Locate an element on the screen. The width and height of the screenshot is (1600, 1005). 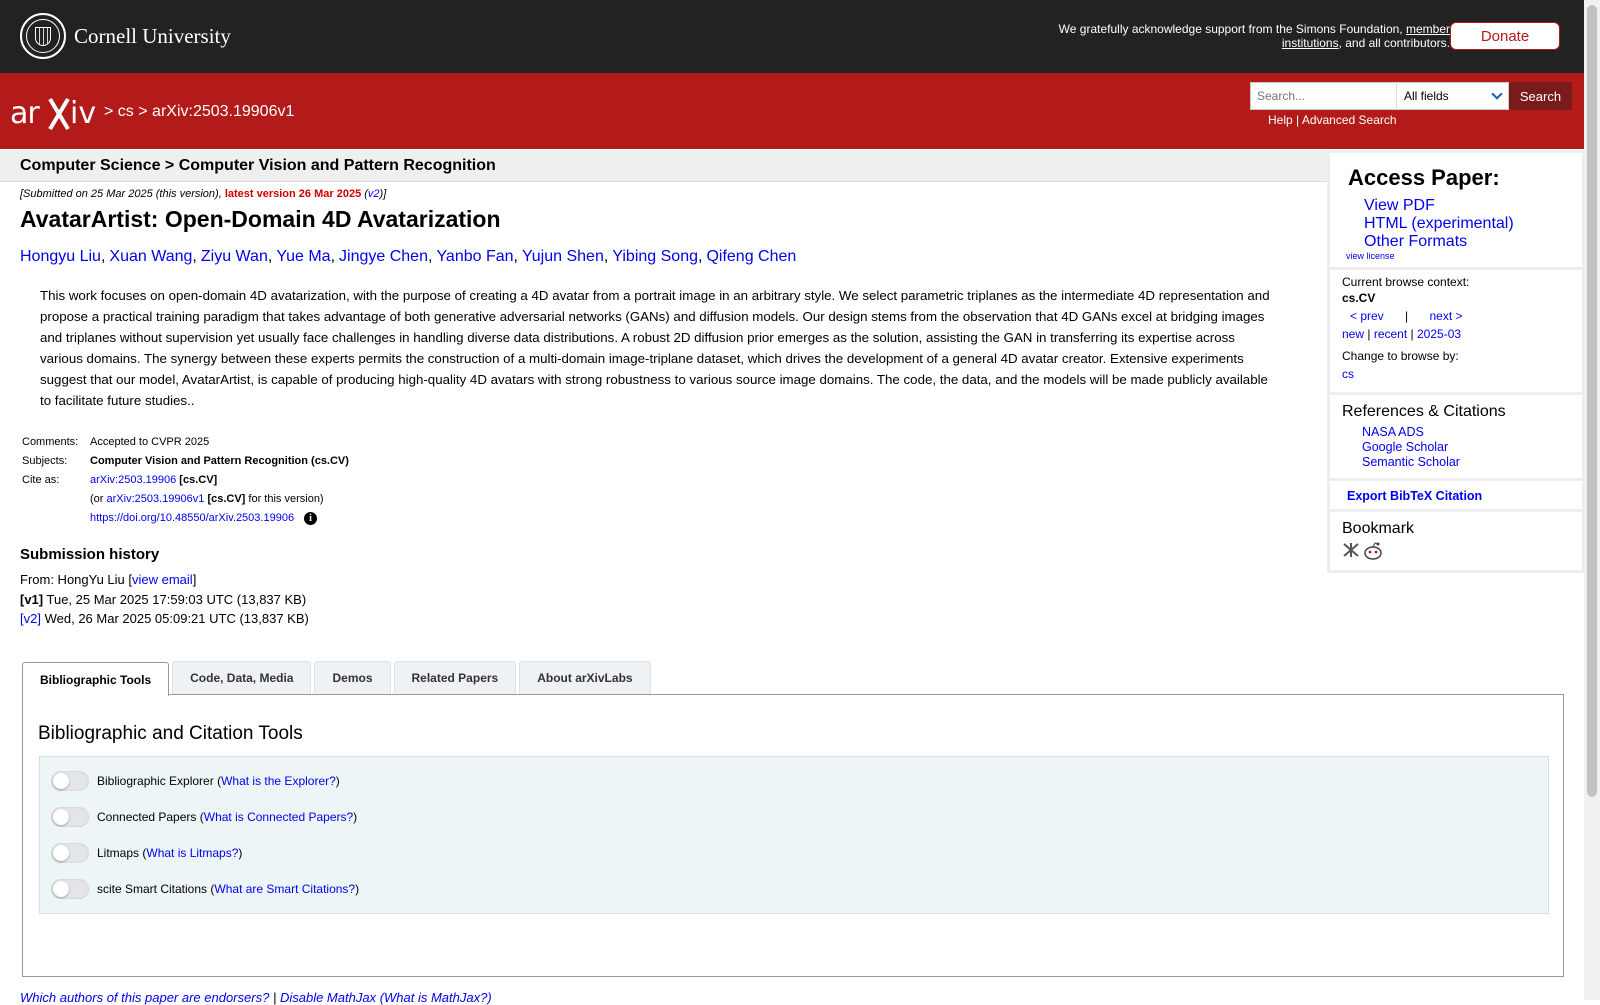
connected-papers-help-link: What is Connected Papers? is located at coordinates (278, 817).